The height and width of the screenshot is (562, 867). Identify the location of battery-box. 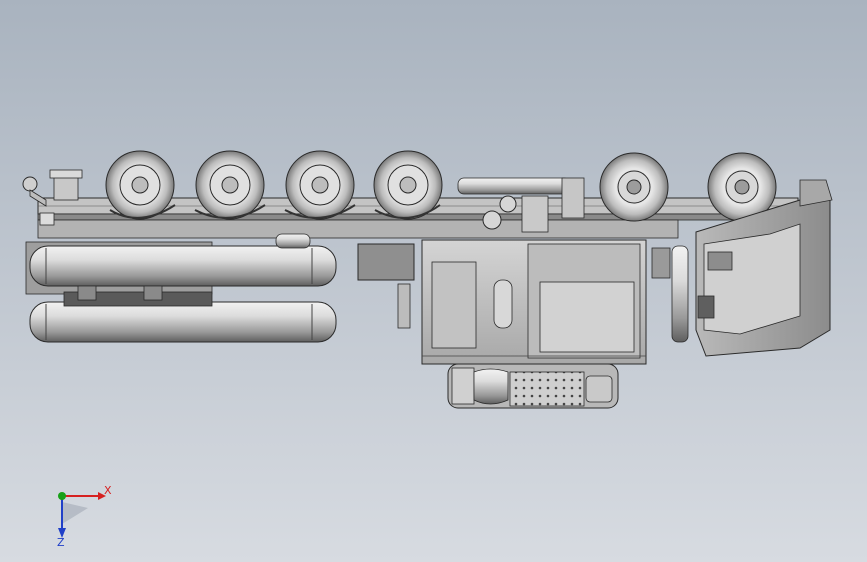
(386, 286).